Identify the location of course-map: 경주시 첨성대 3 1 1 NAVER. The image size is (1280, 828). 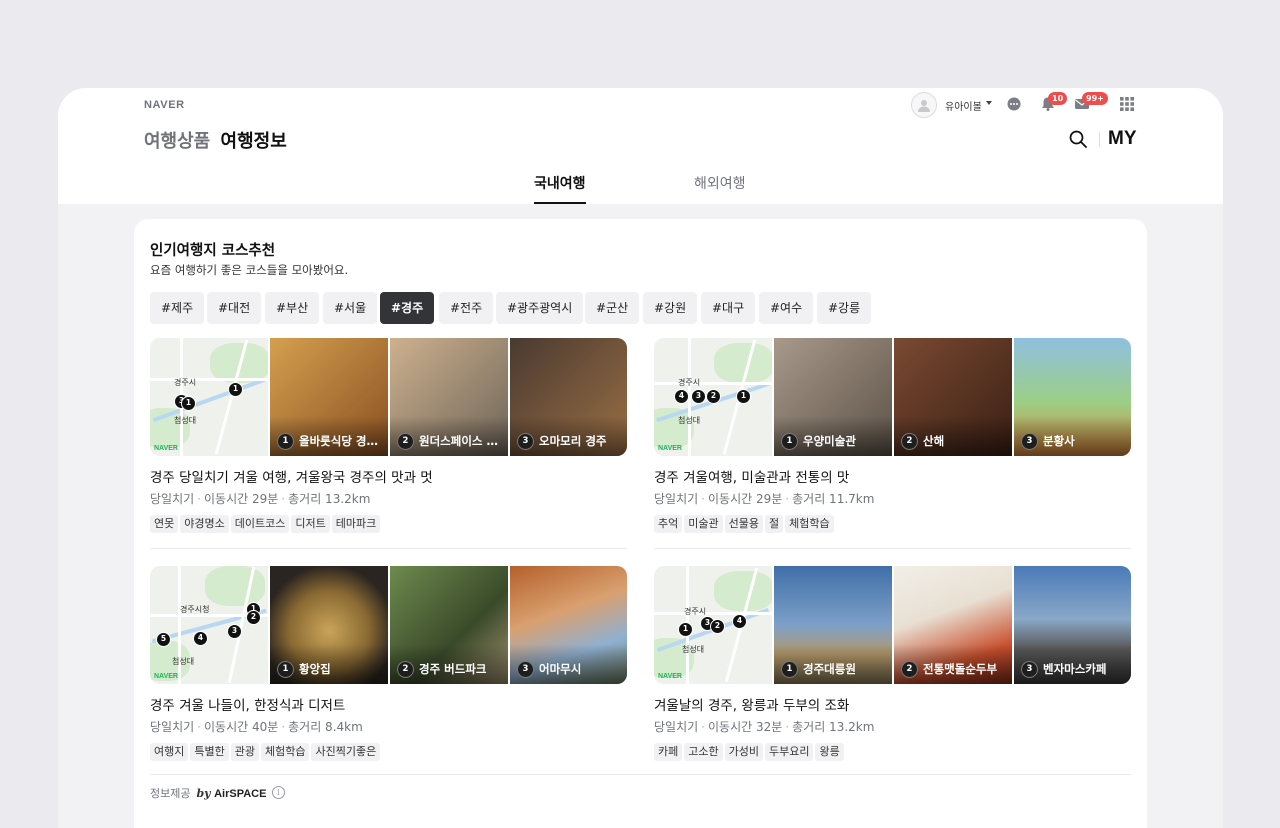
(209, 397).